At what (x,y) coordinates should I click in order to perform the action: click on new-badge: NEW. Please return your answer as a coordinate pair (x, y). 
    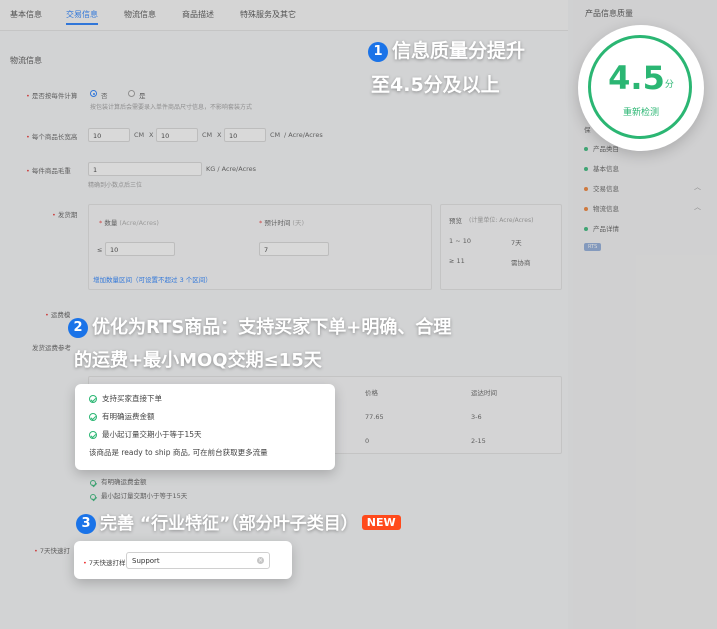
    Looking at the image, I should click on (381, 522).